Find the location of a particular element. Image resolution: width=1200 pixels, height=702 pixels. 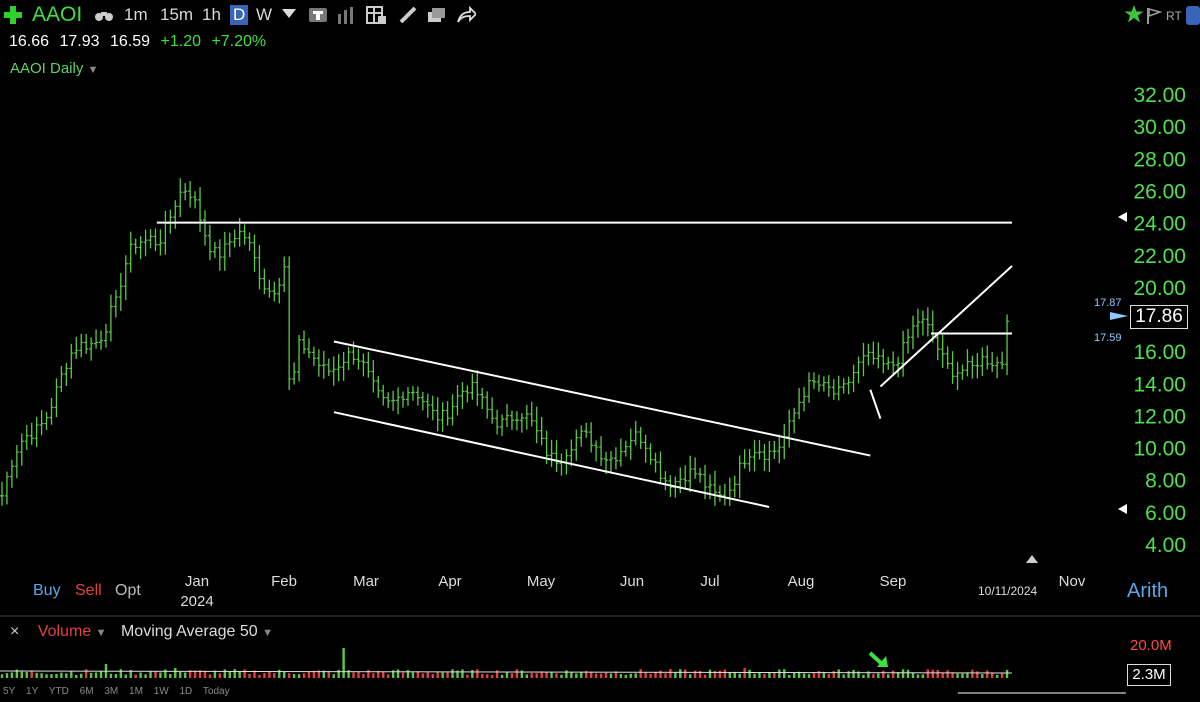

volume-current-box: 2.3M is located at coordinates (1149, 675).